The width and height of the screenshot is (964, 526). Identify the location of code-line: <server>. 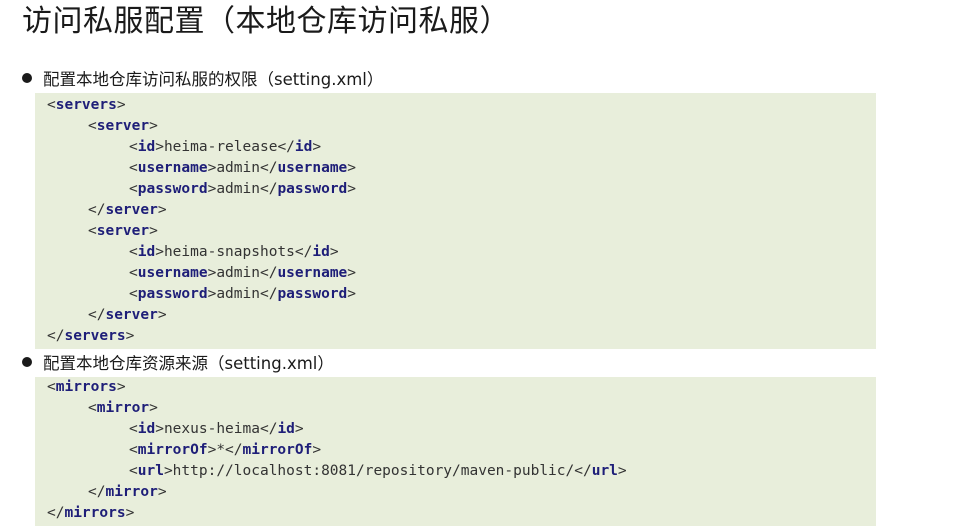
(461, 126).